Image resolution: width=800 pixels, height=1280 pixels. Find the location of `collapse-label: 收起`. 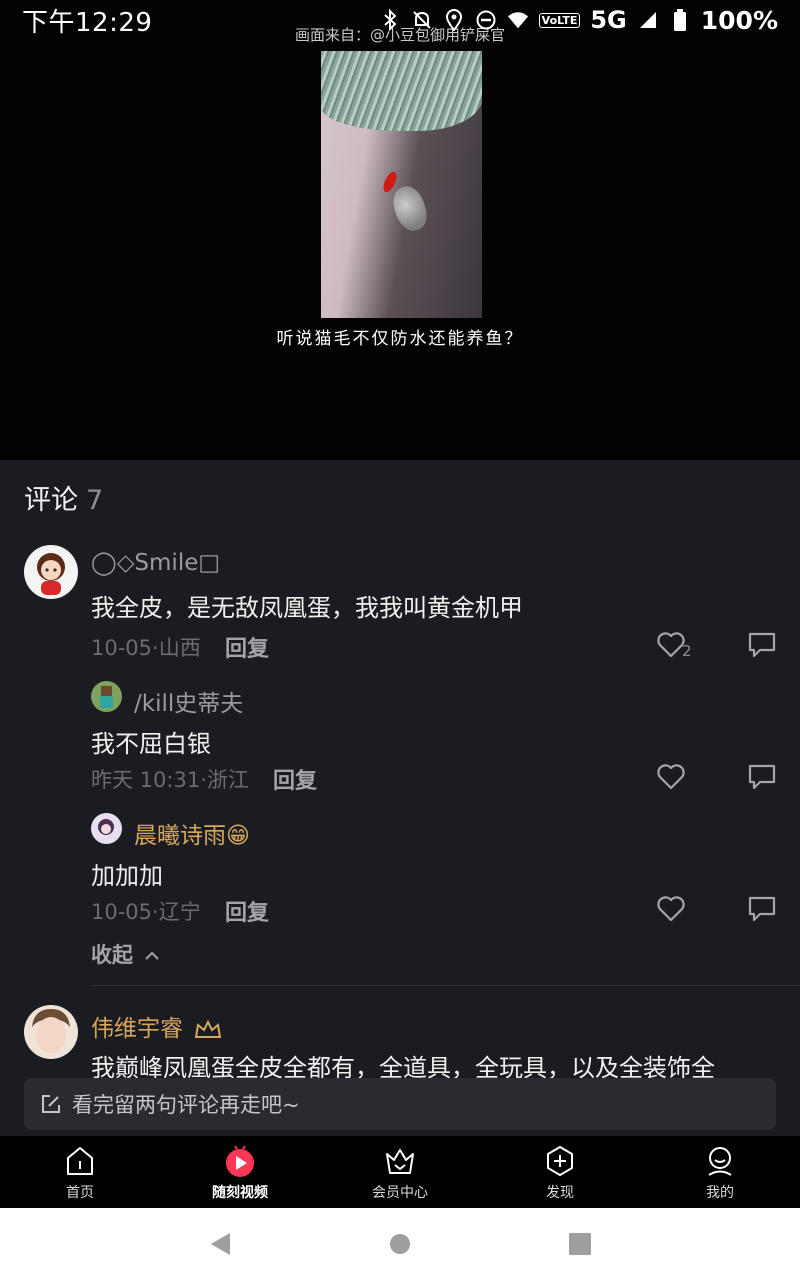

collapse-label: 收起 is located at coordinates (112, 955).